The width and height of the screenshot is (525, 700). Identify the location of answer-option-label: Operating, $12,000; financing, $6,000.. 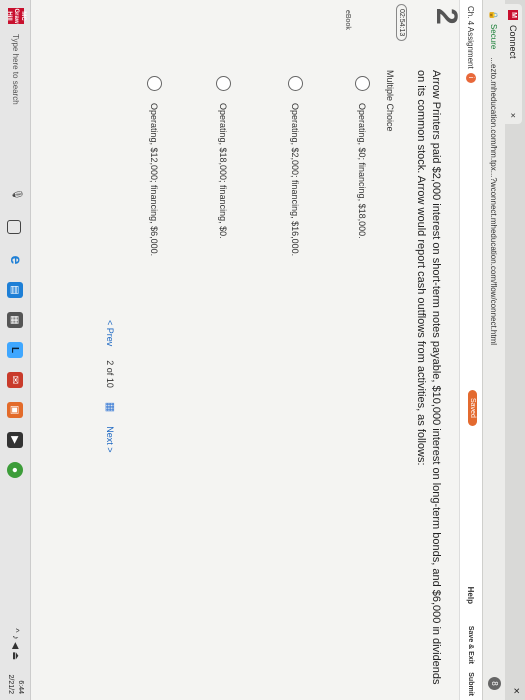
(154, 180).